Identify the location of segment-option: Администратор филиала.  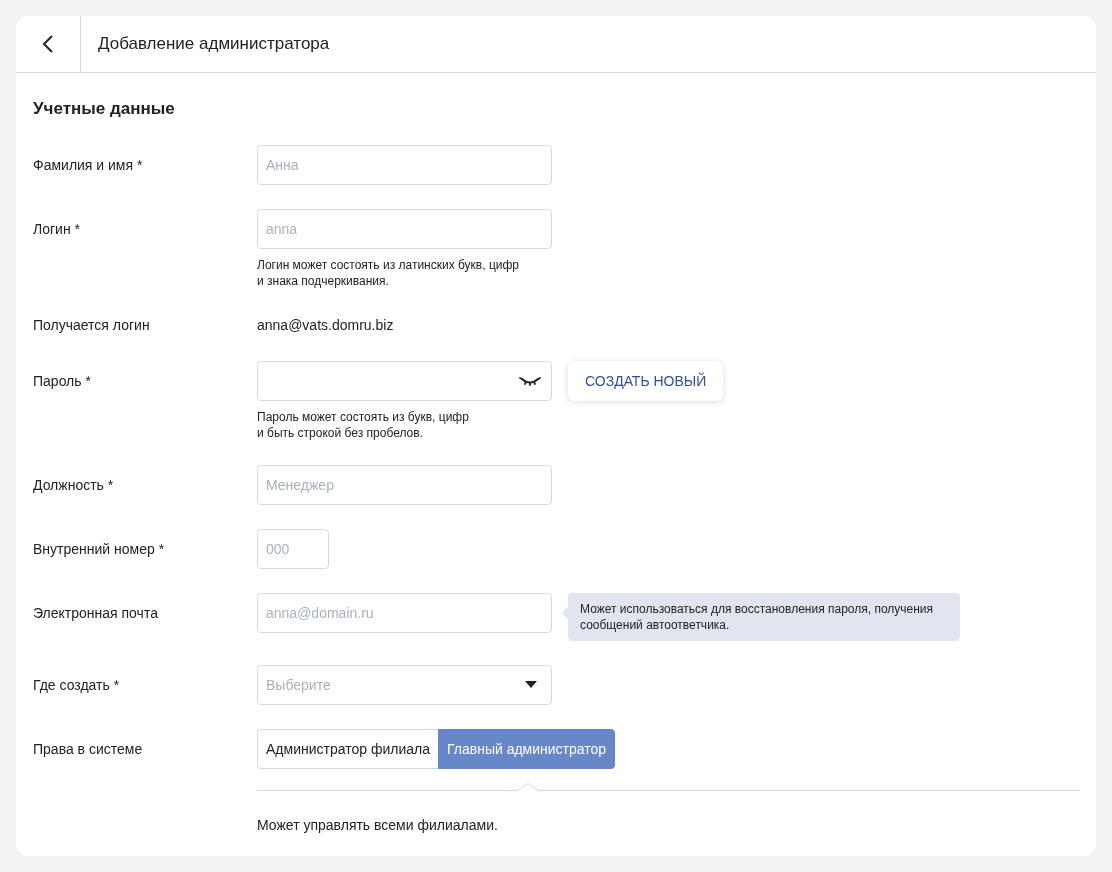
(347, 749).